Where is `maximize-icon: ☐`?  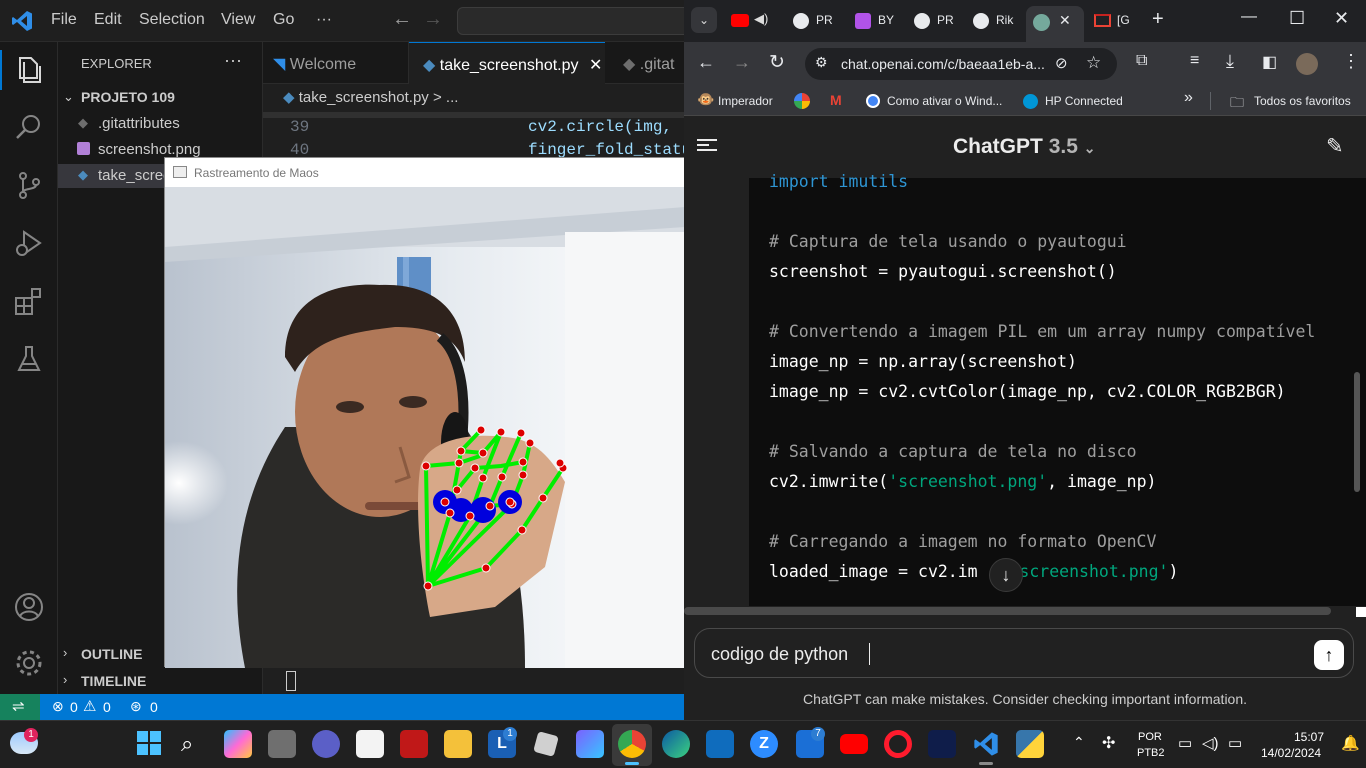 maximize-icon: ☐ is located at coordinates (1297, 18).